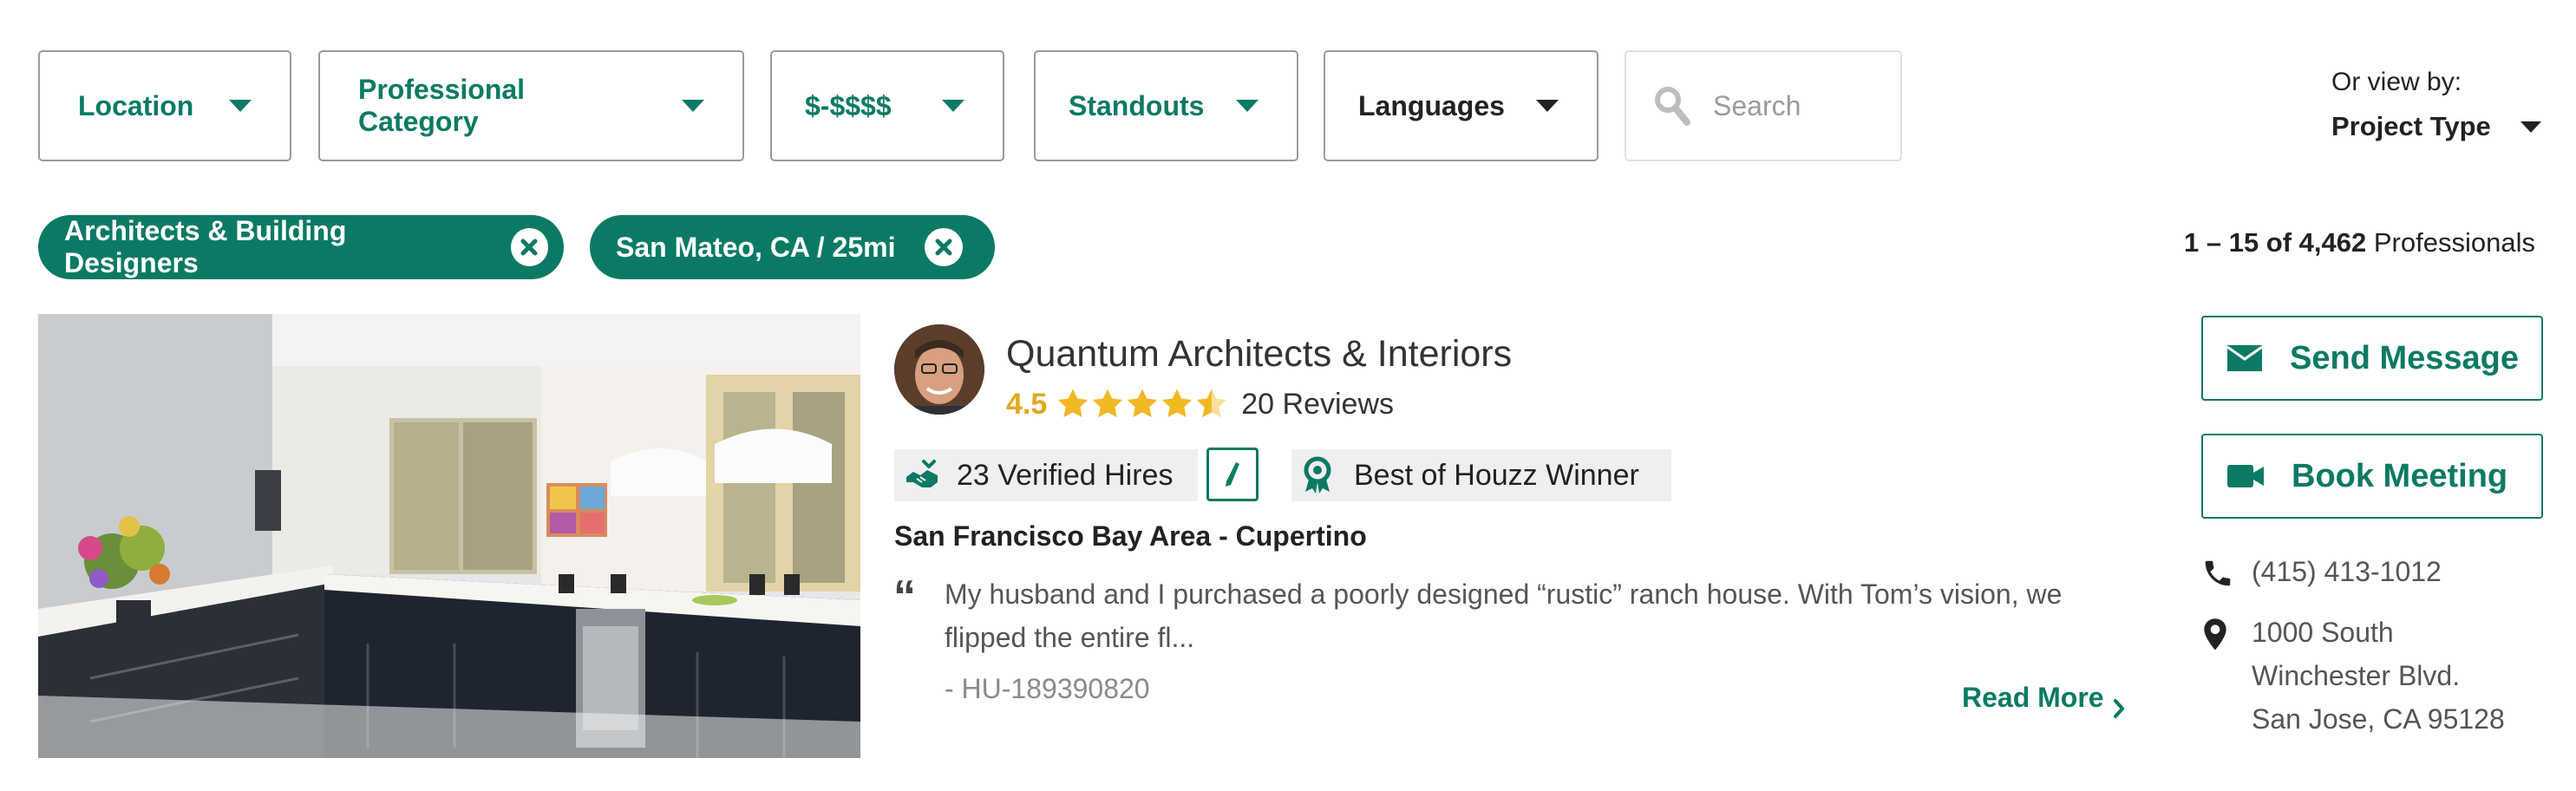 The height and width of the screenshot is (791, 2576). What do you see at coordinates (2347, 572) in the screenshot?
I see `phone-number: (415) 413-1012` at bounding box center [2347, 572].